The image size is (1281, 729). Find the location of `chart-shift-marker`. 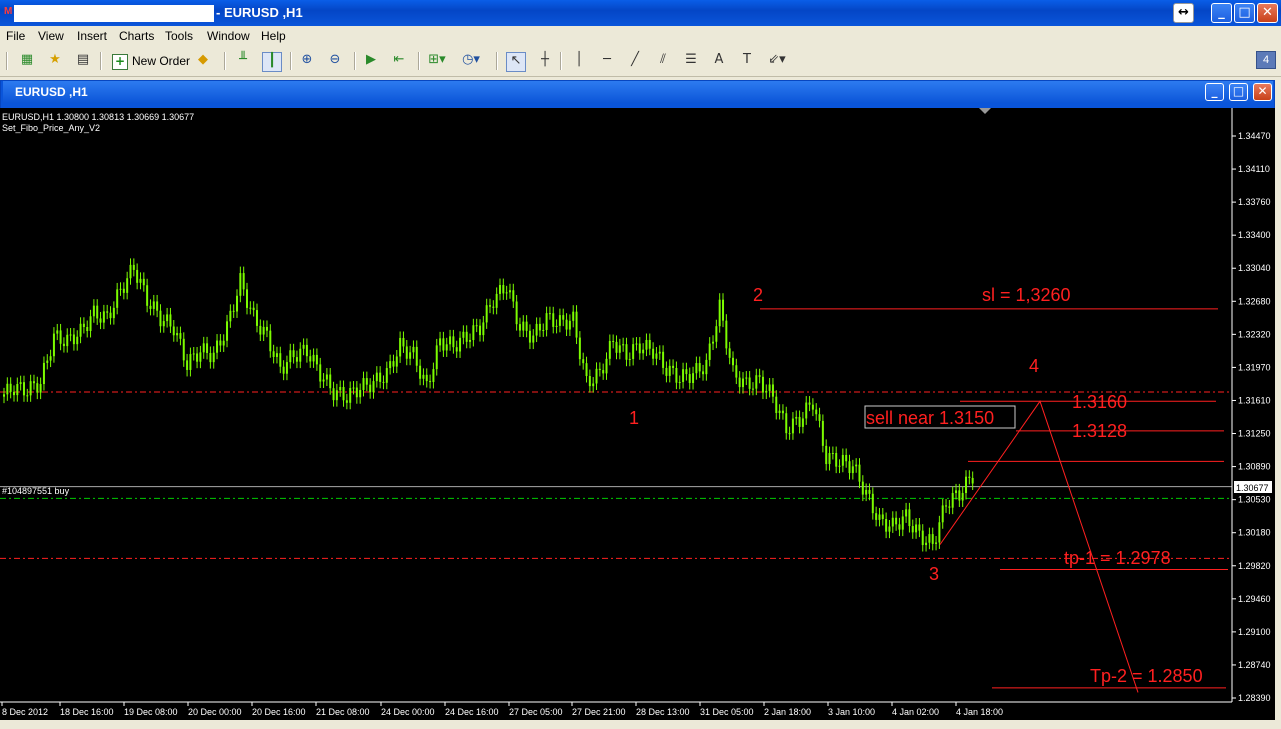

chart-shift-marker is located at coordinates (985, 111).